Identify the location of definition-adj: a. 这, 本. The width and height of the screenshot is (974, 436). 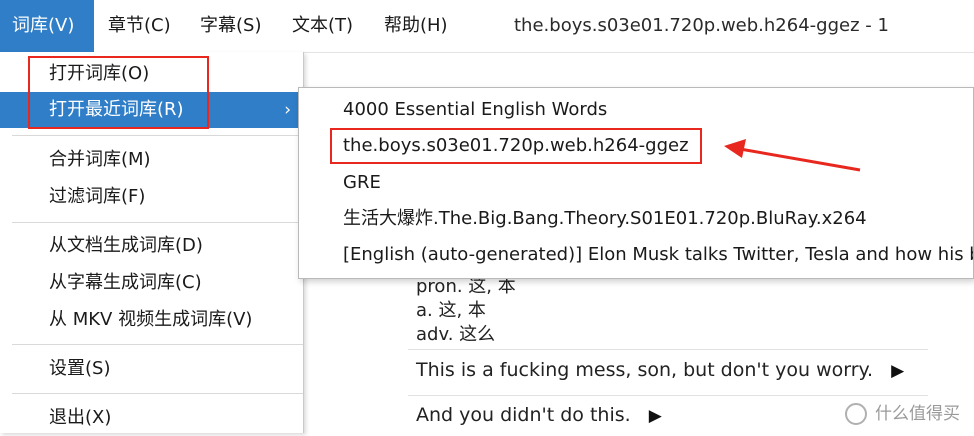
(451, 310).